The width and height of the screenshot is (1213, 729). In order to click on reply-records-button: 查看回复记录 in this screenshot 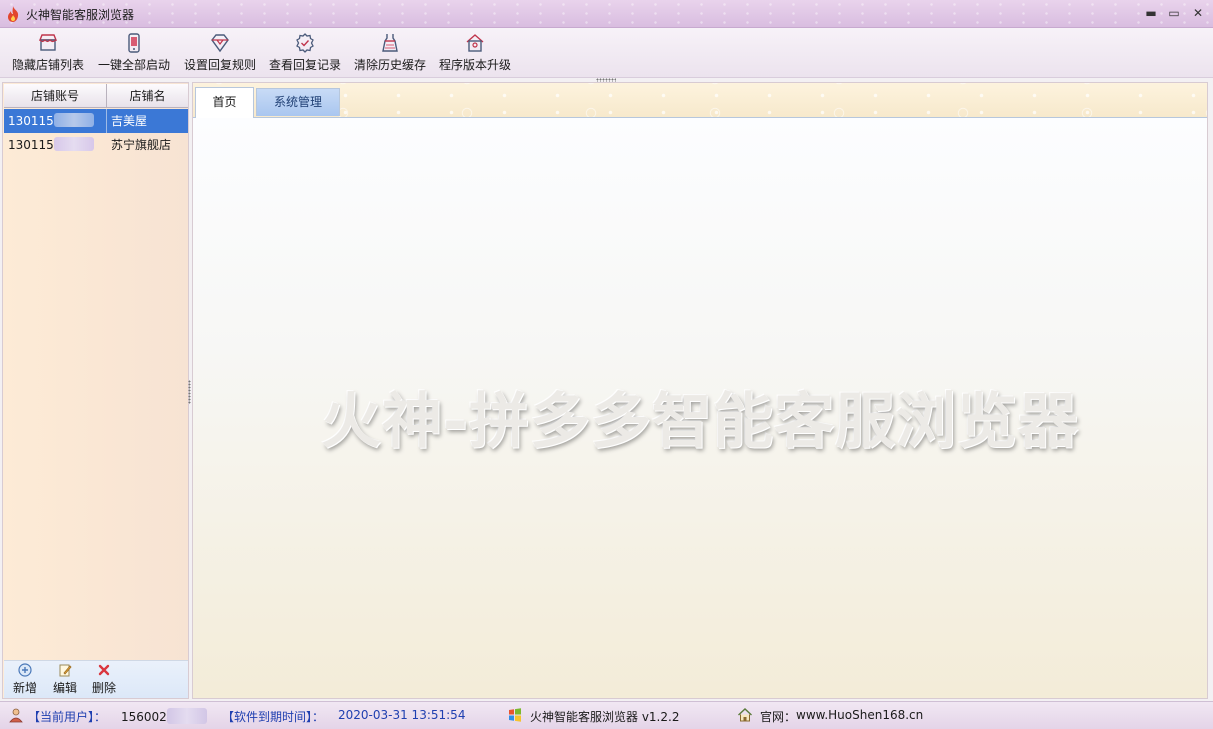, I will do `click(305, 53)`.